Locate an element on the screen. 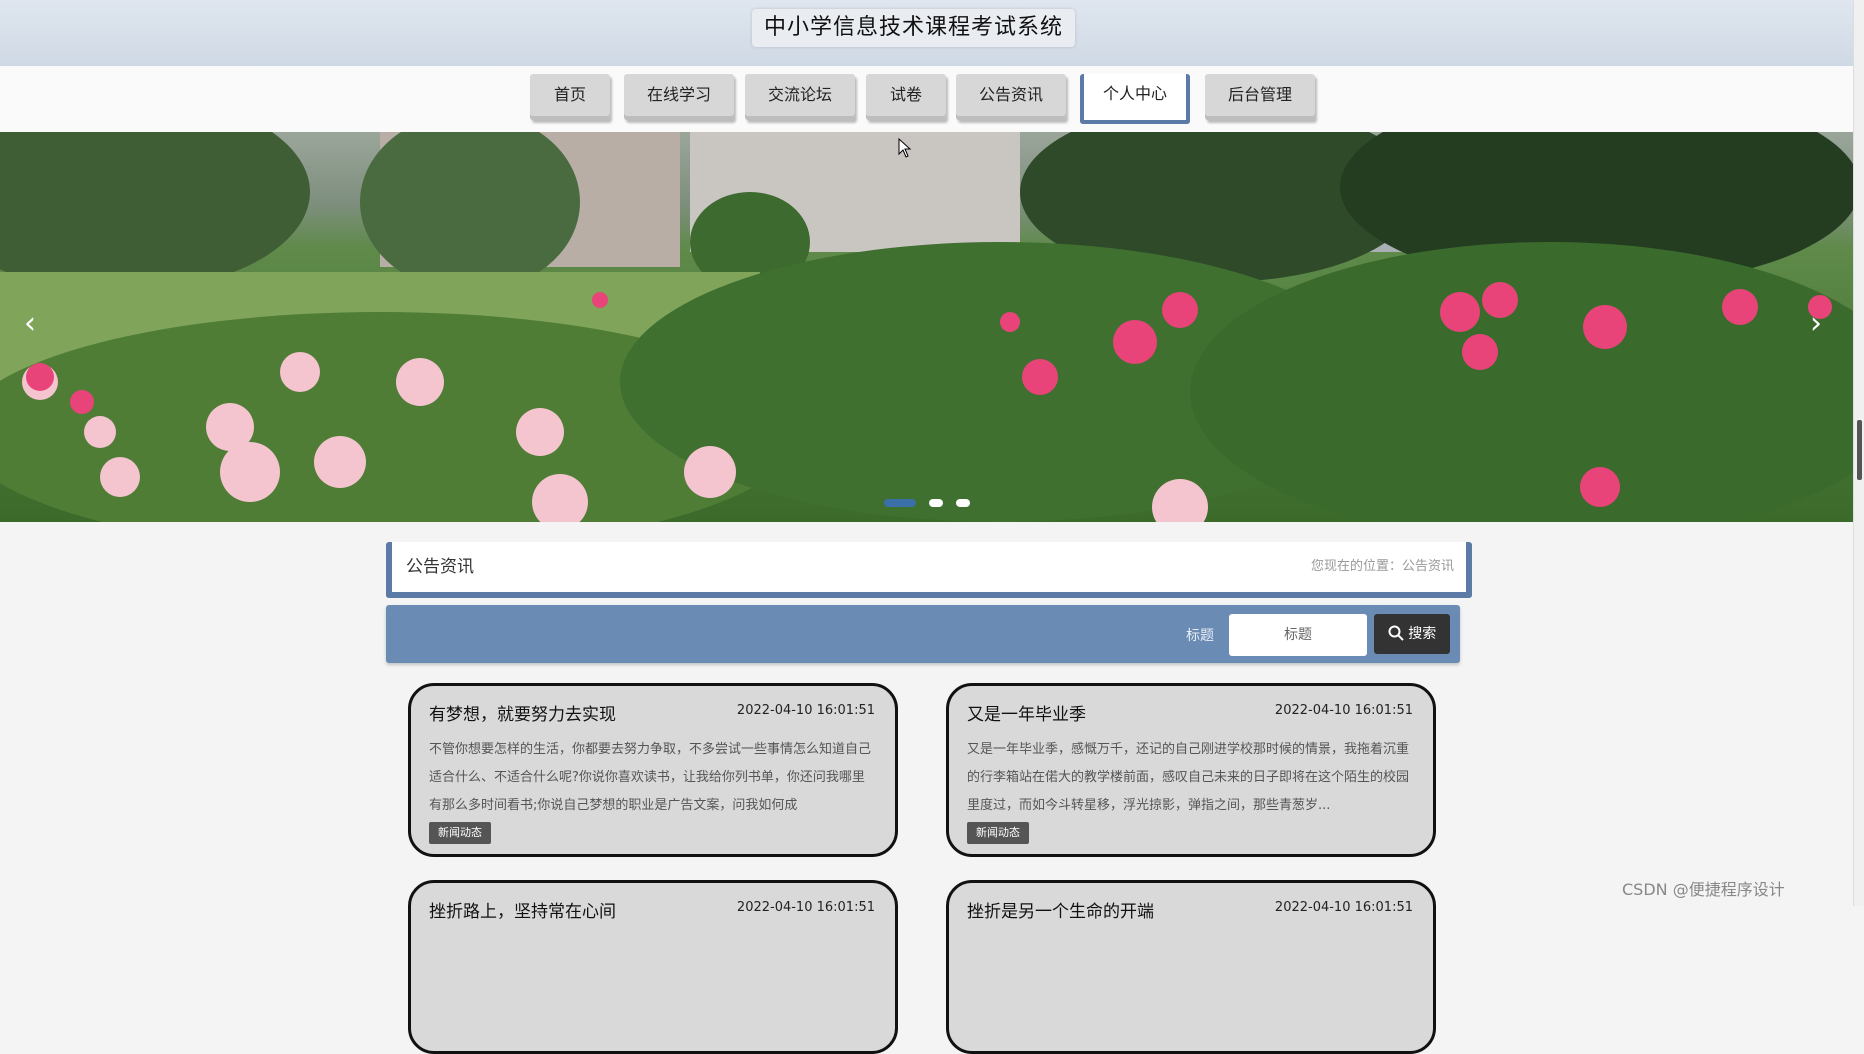 This screenshot has width=1864, height=1054. news-title: 有梦想，就要努力去实现 is located at coordinates (522, 712).